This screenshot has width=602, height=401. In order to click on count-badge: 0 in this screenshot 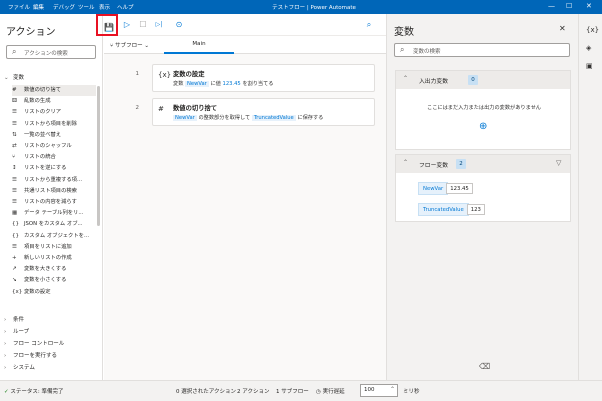, I will do `click(473, 80)`.